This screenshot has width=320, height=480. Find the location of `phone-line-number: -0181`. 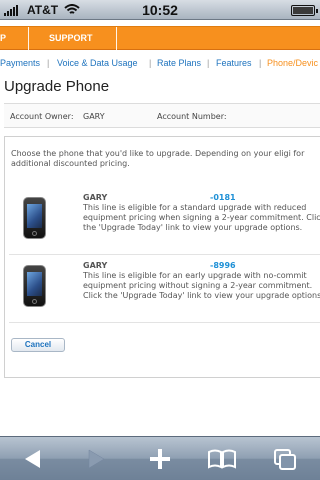

phone-line-number: -0181 is located at coordinates (223, 197).